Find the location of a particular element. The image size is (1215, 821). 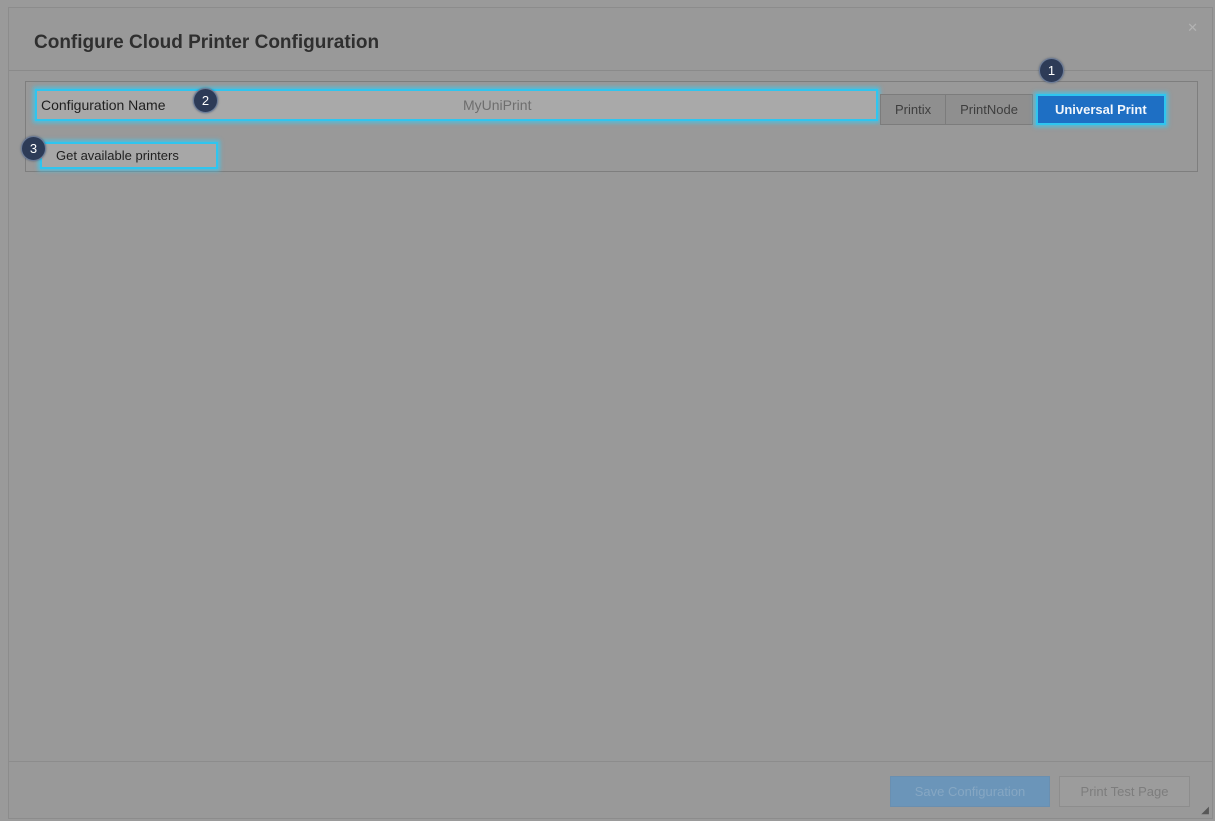

step-badge-3: 3 is located at coordinates (33, 148).